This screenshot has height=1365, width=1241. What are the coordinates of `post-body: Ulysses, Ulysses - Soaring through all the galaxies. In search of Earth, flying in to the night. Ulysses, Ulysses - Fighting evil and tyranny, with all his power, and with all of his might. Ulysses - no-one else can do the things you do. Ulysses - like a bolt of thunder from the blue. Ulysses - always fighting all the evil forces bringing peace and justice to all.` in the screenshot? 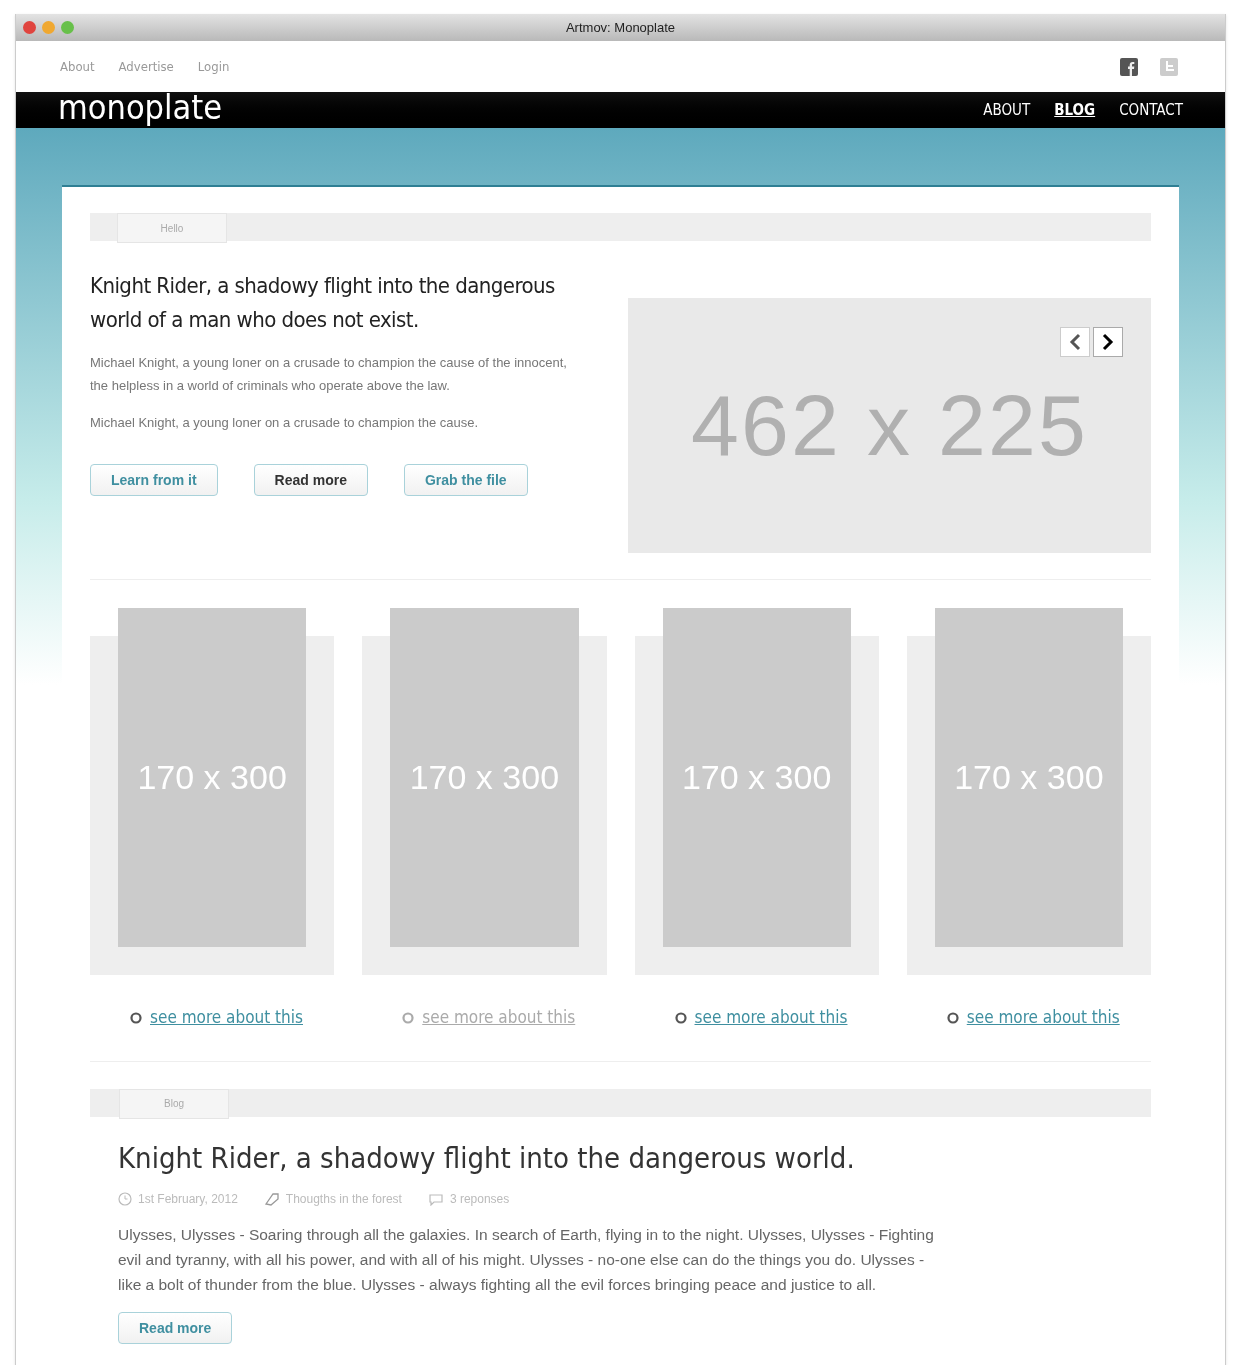 It's located at (526, 1260).